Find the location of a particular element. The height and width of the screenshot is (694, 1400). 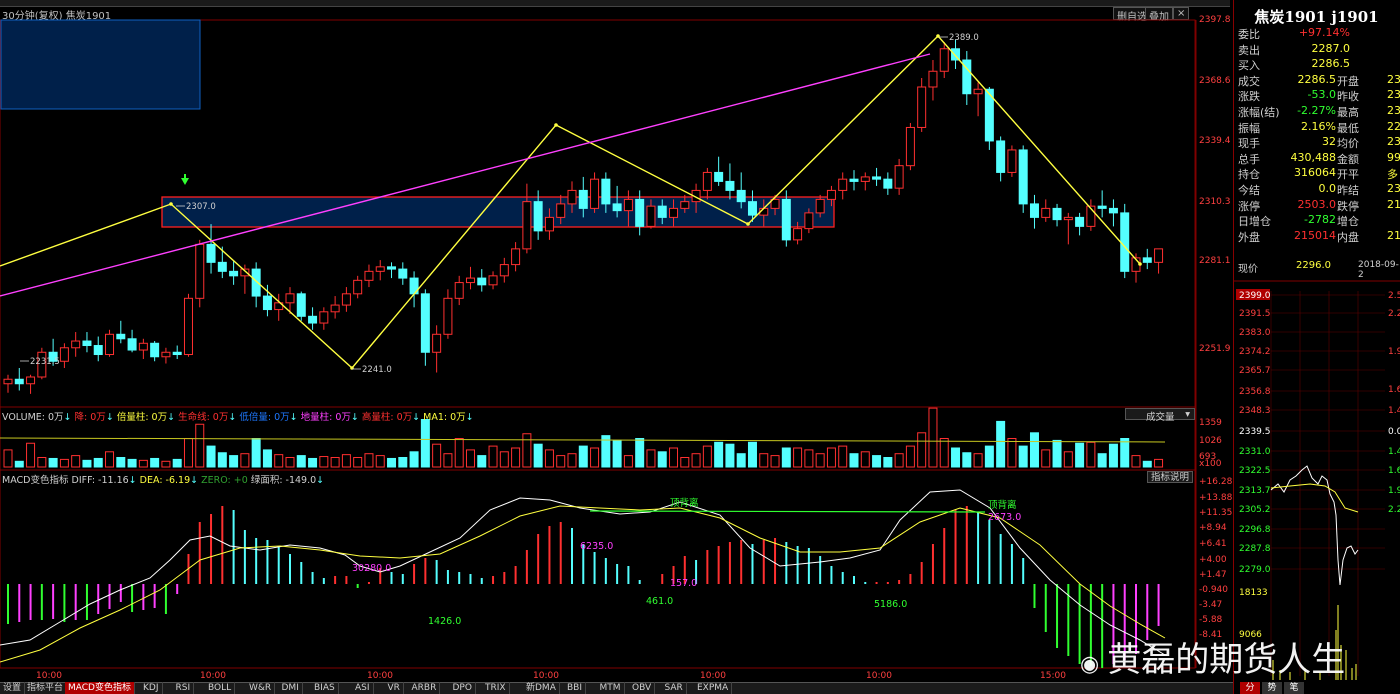

indicator-tab-15: BBI is located at coordinates (575, 688).